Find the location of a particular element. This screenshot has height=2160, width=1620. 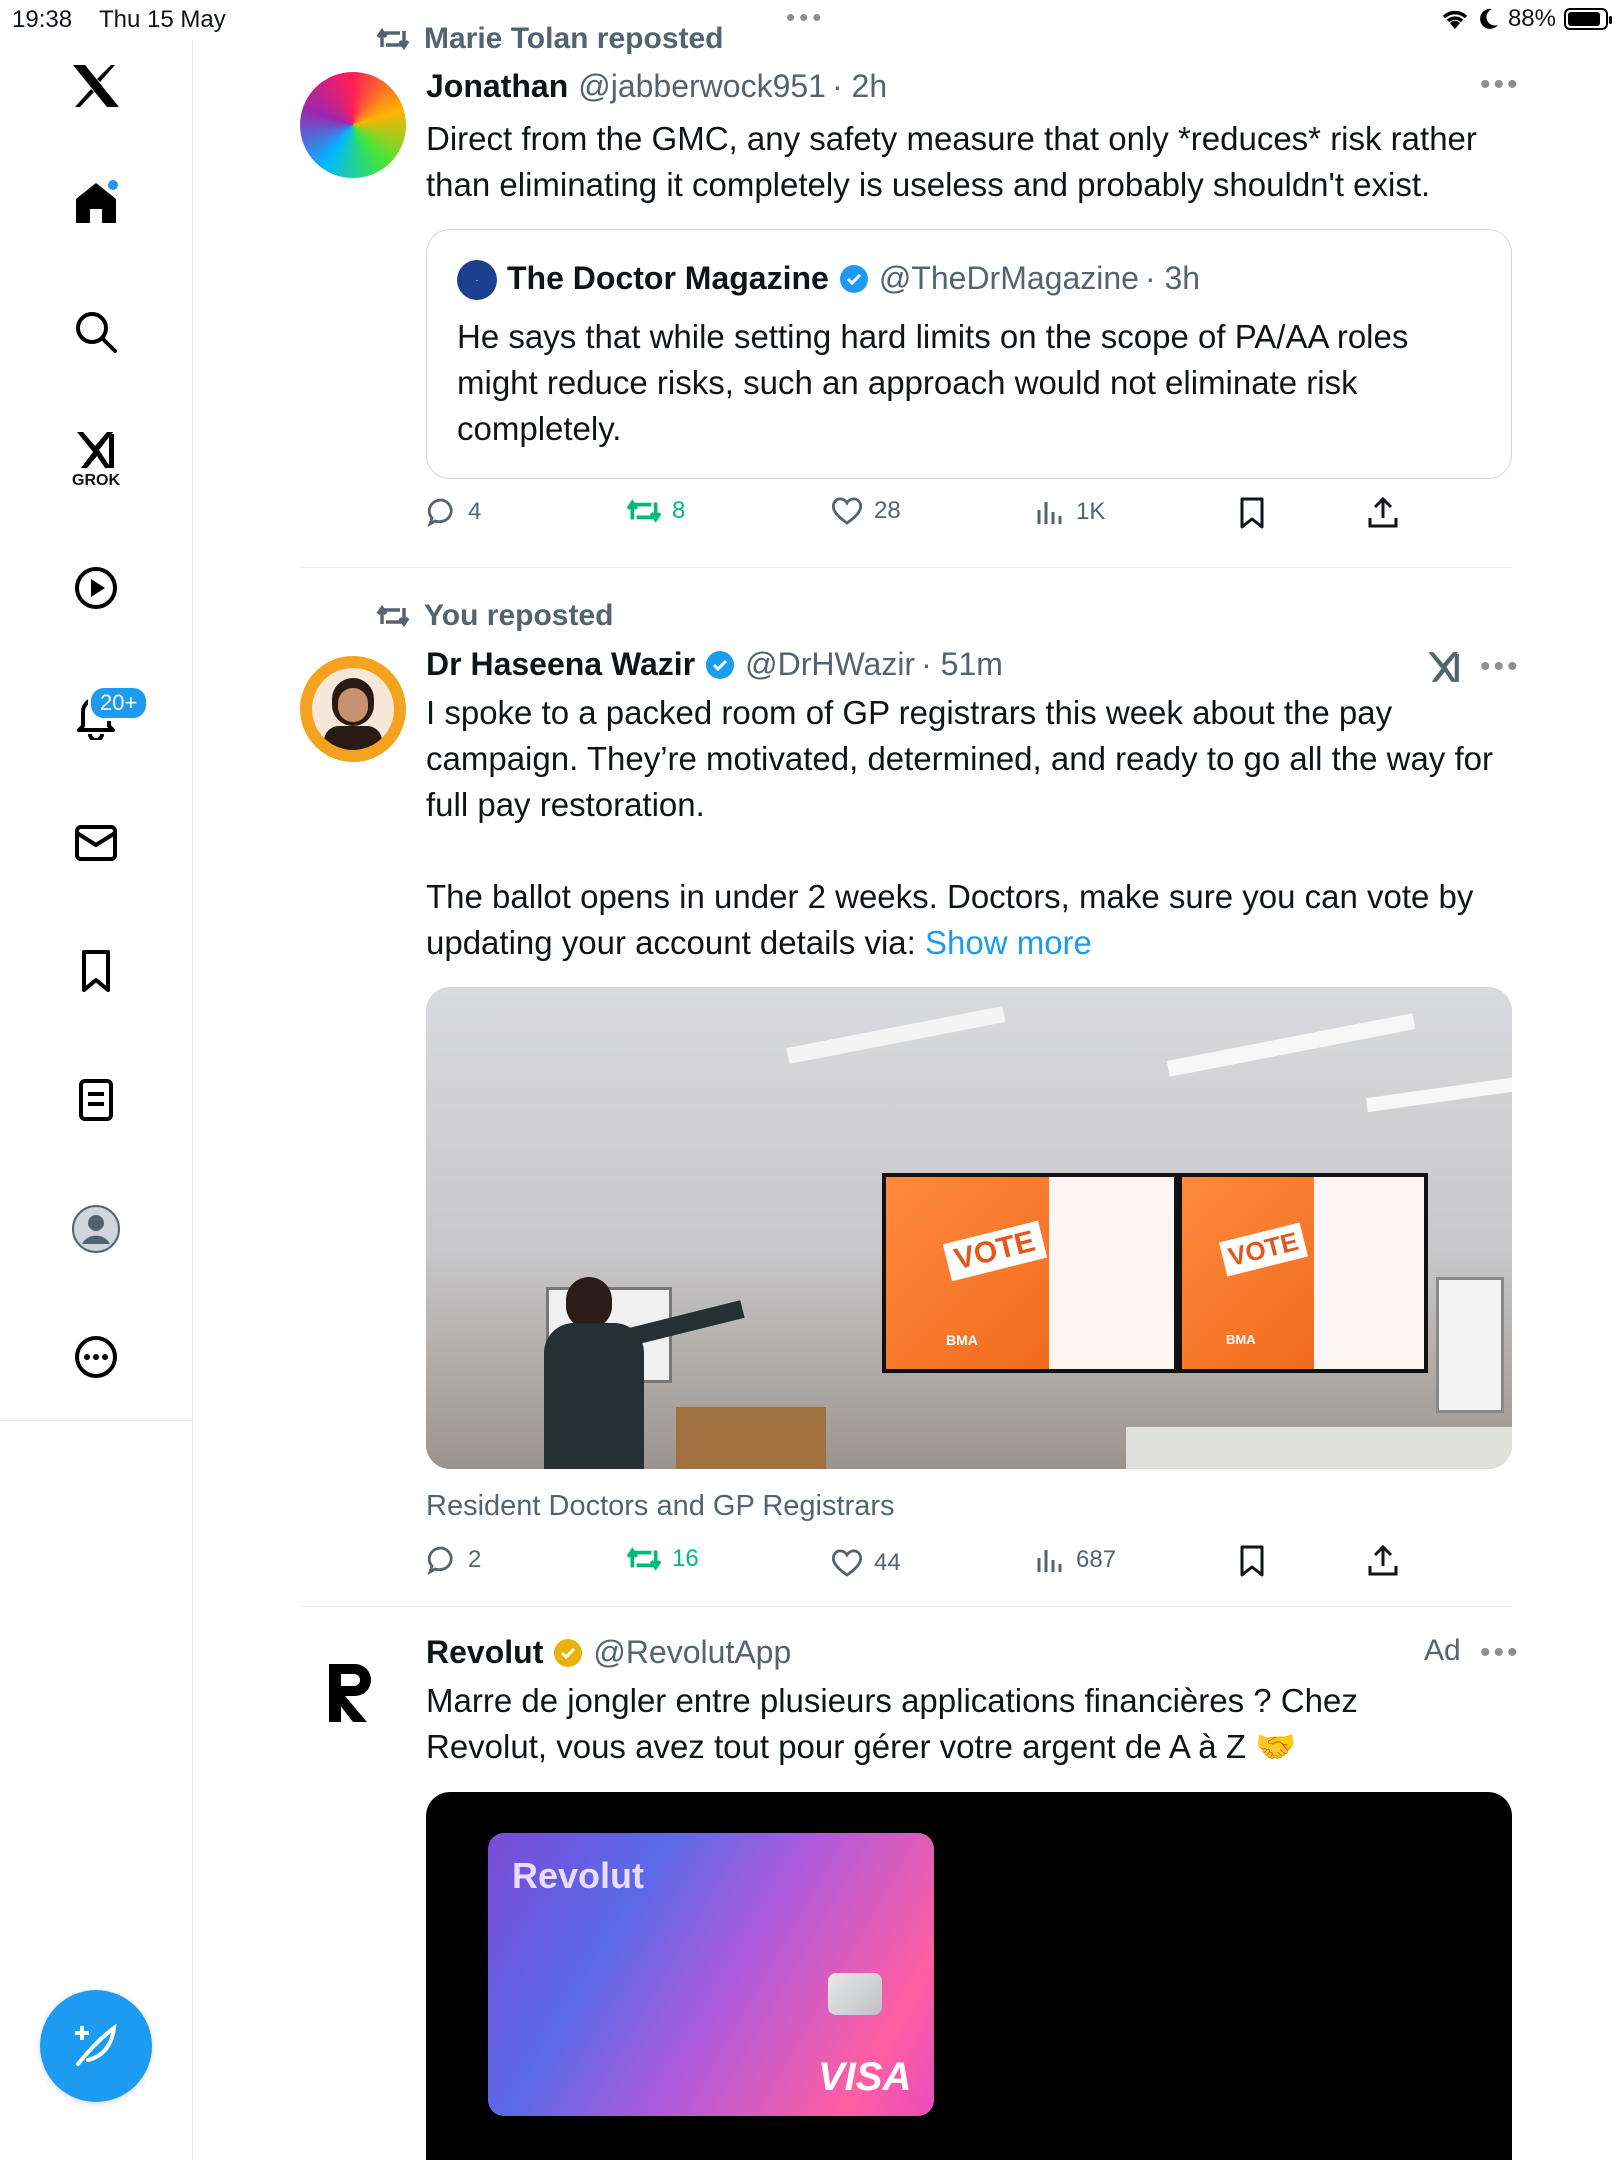

views-button: 1K is located at coordinates (1069, 512).